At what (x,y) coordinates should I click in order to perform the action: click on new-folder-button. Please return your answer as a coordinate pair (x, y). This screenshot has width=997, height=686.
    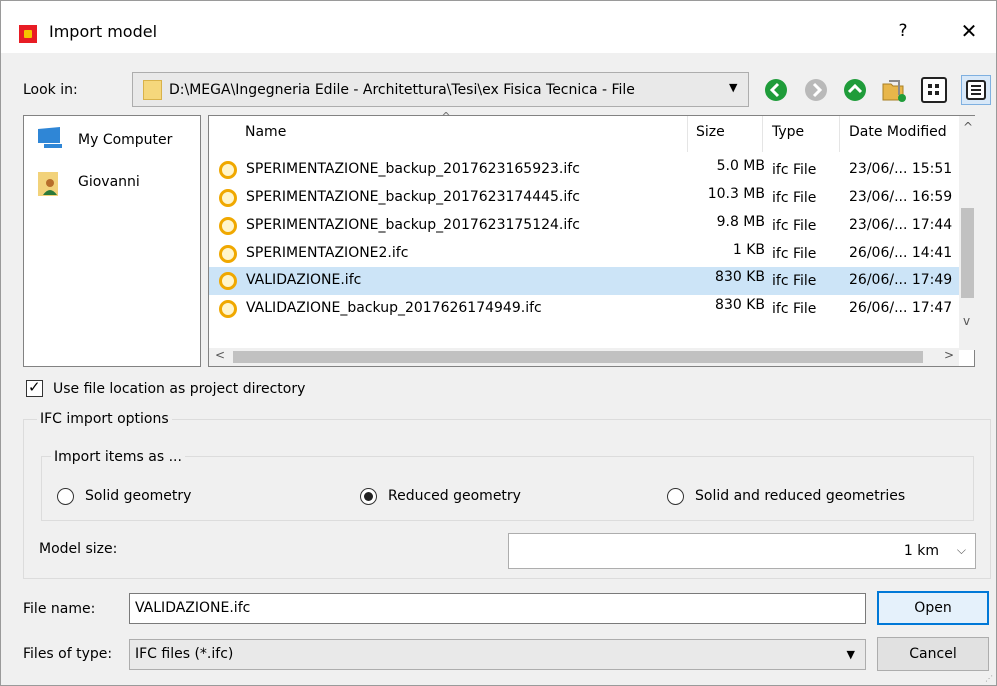
    Looking at the image, I should click on (894, 90).